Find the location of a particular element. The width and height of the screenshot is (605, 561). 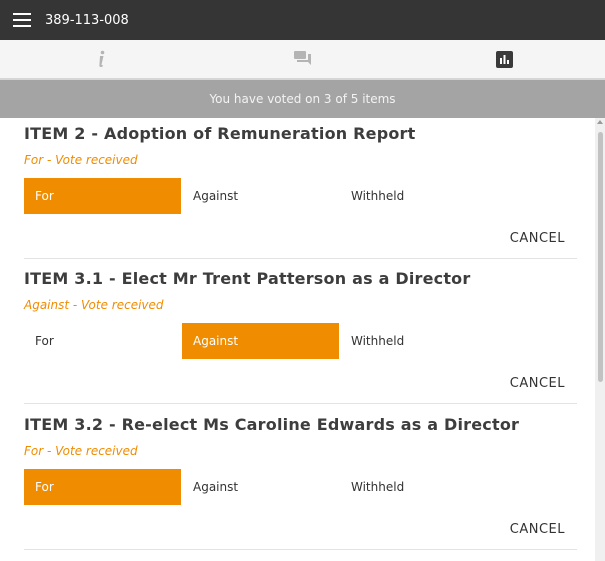

tab-info is located at coordinates (101, 59).